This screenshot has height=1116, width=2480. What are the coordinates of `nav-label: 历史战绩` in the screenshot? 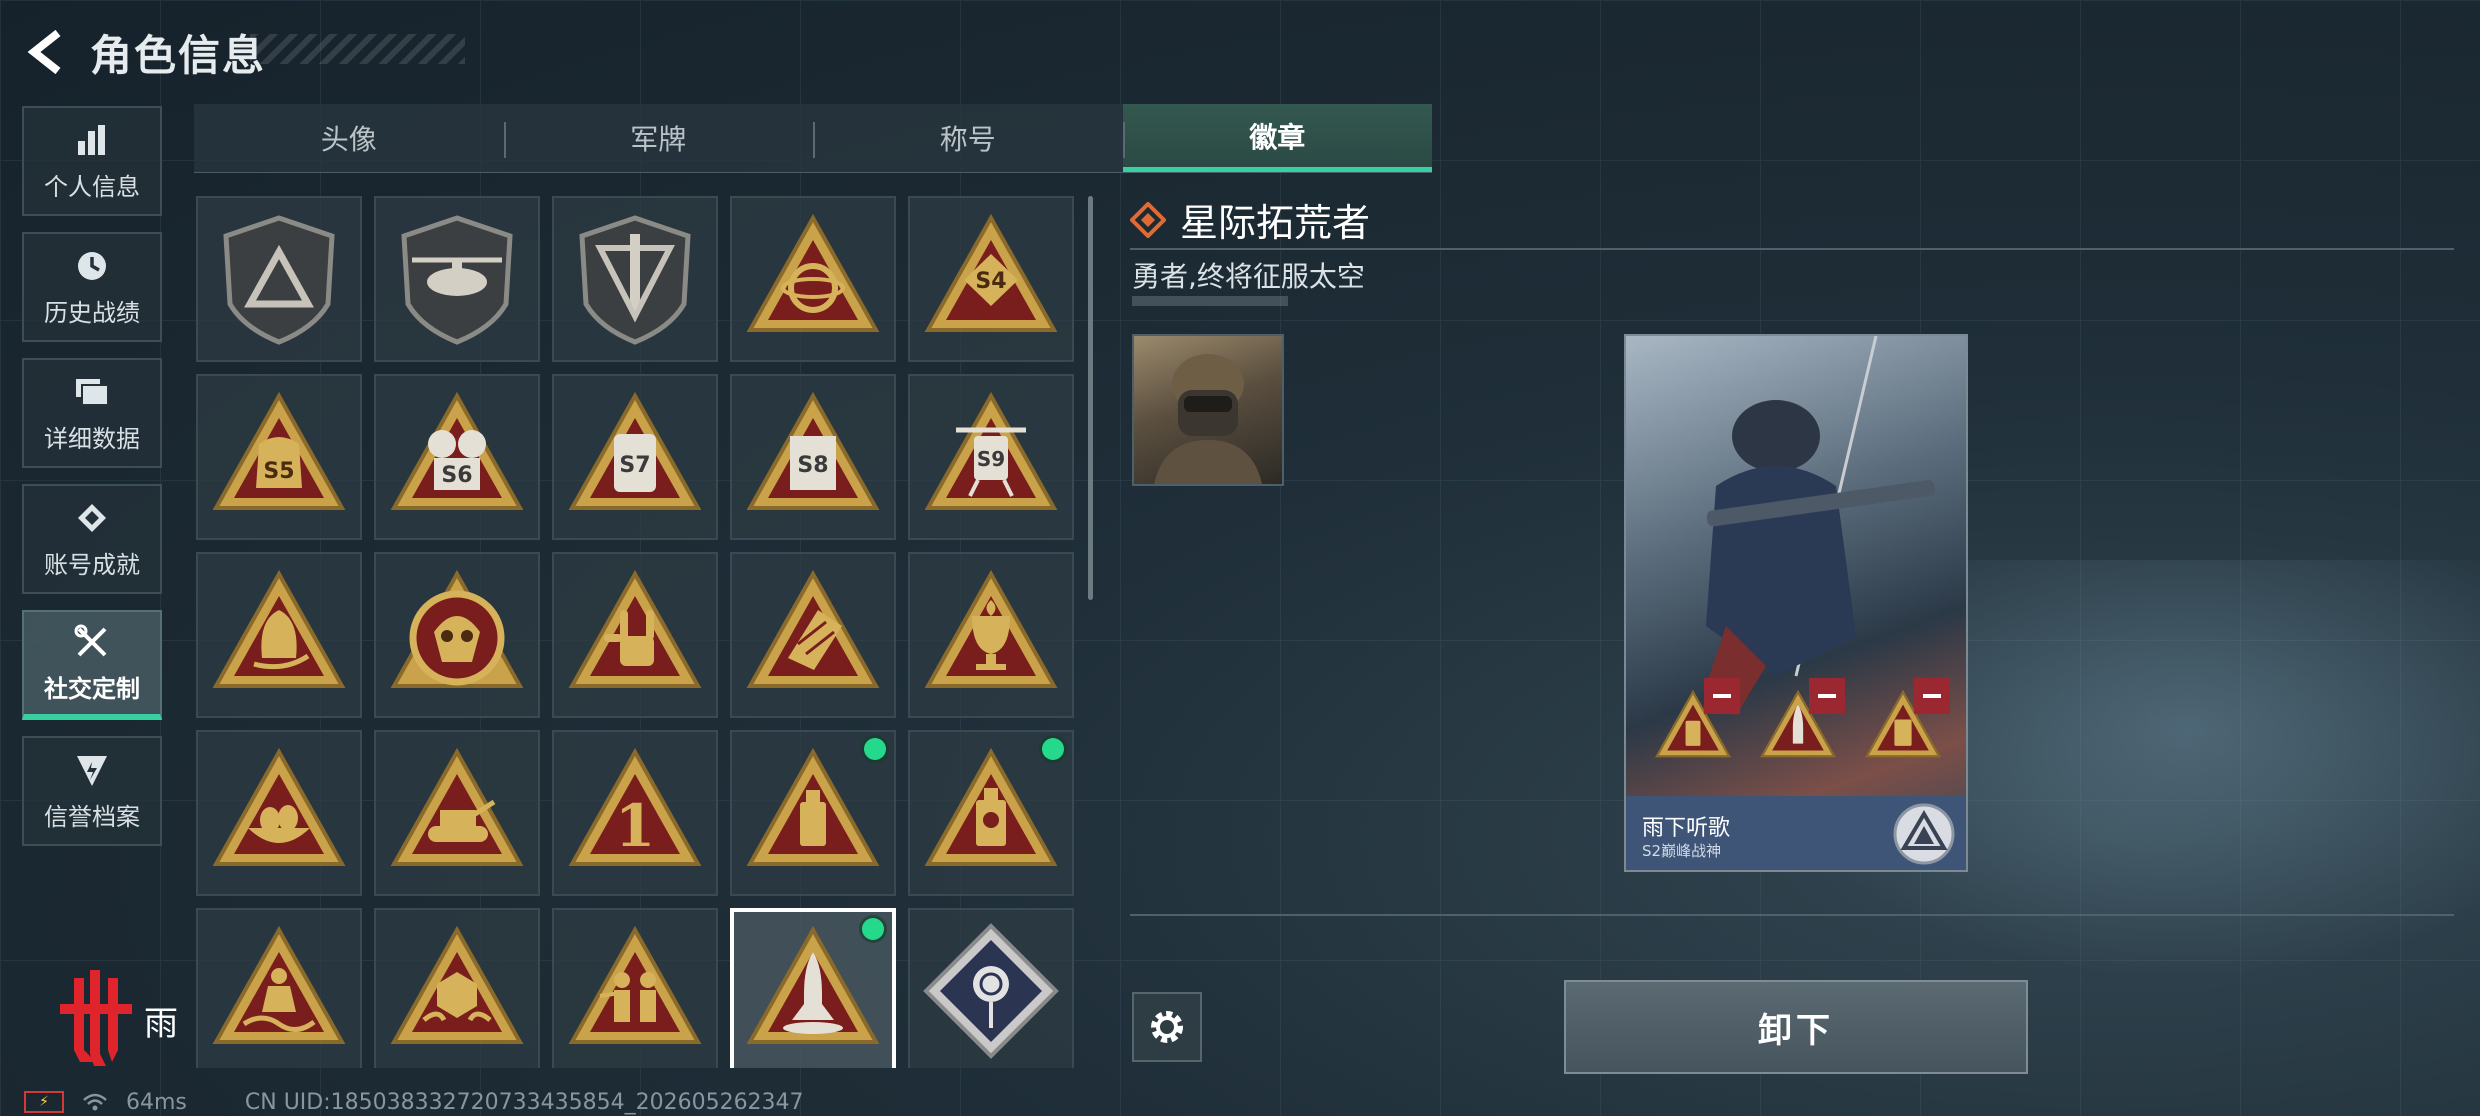 It's located at (92, 312).